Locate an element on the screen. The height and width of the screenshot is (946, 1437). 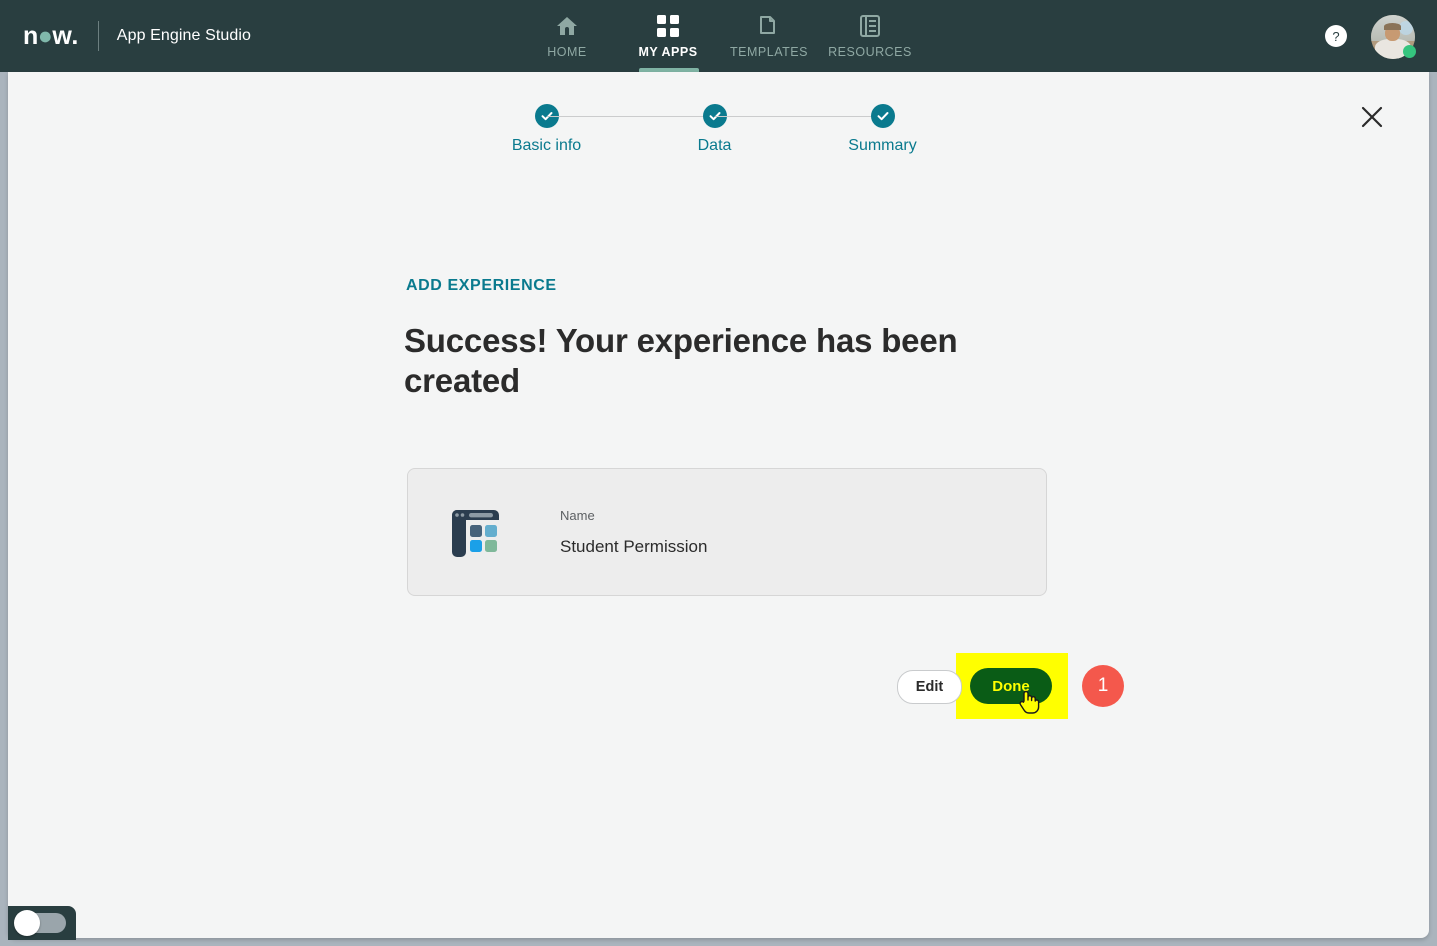
grid-icon is located at coordinates (668, 26).